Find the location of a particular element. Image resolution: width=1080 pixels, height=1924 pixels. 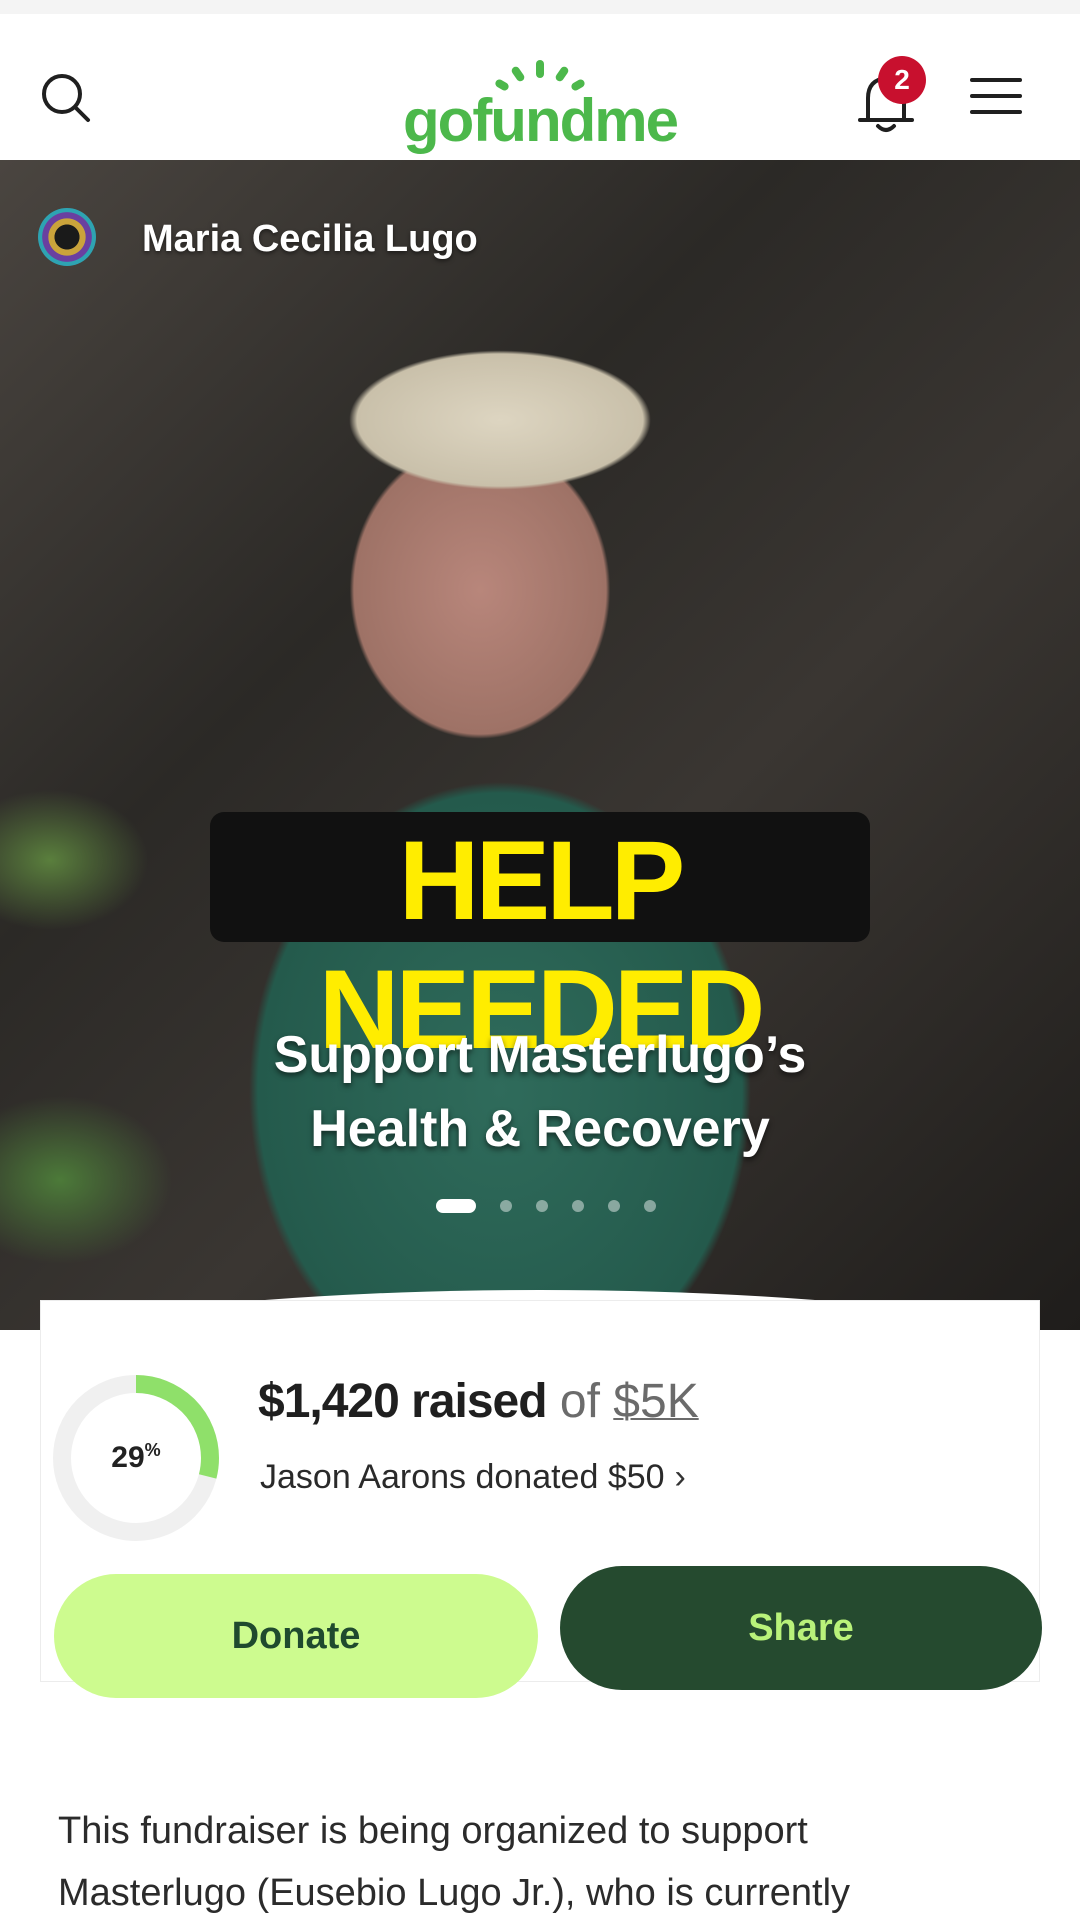

progress-percent-sign: % is located at coordinates (152, 1450).